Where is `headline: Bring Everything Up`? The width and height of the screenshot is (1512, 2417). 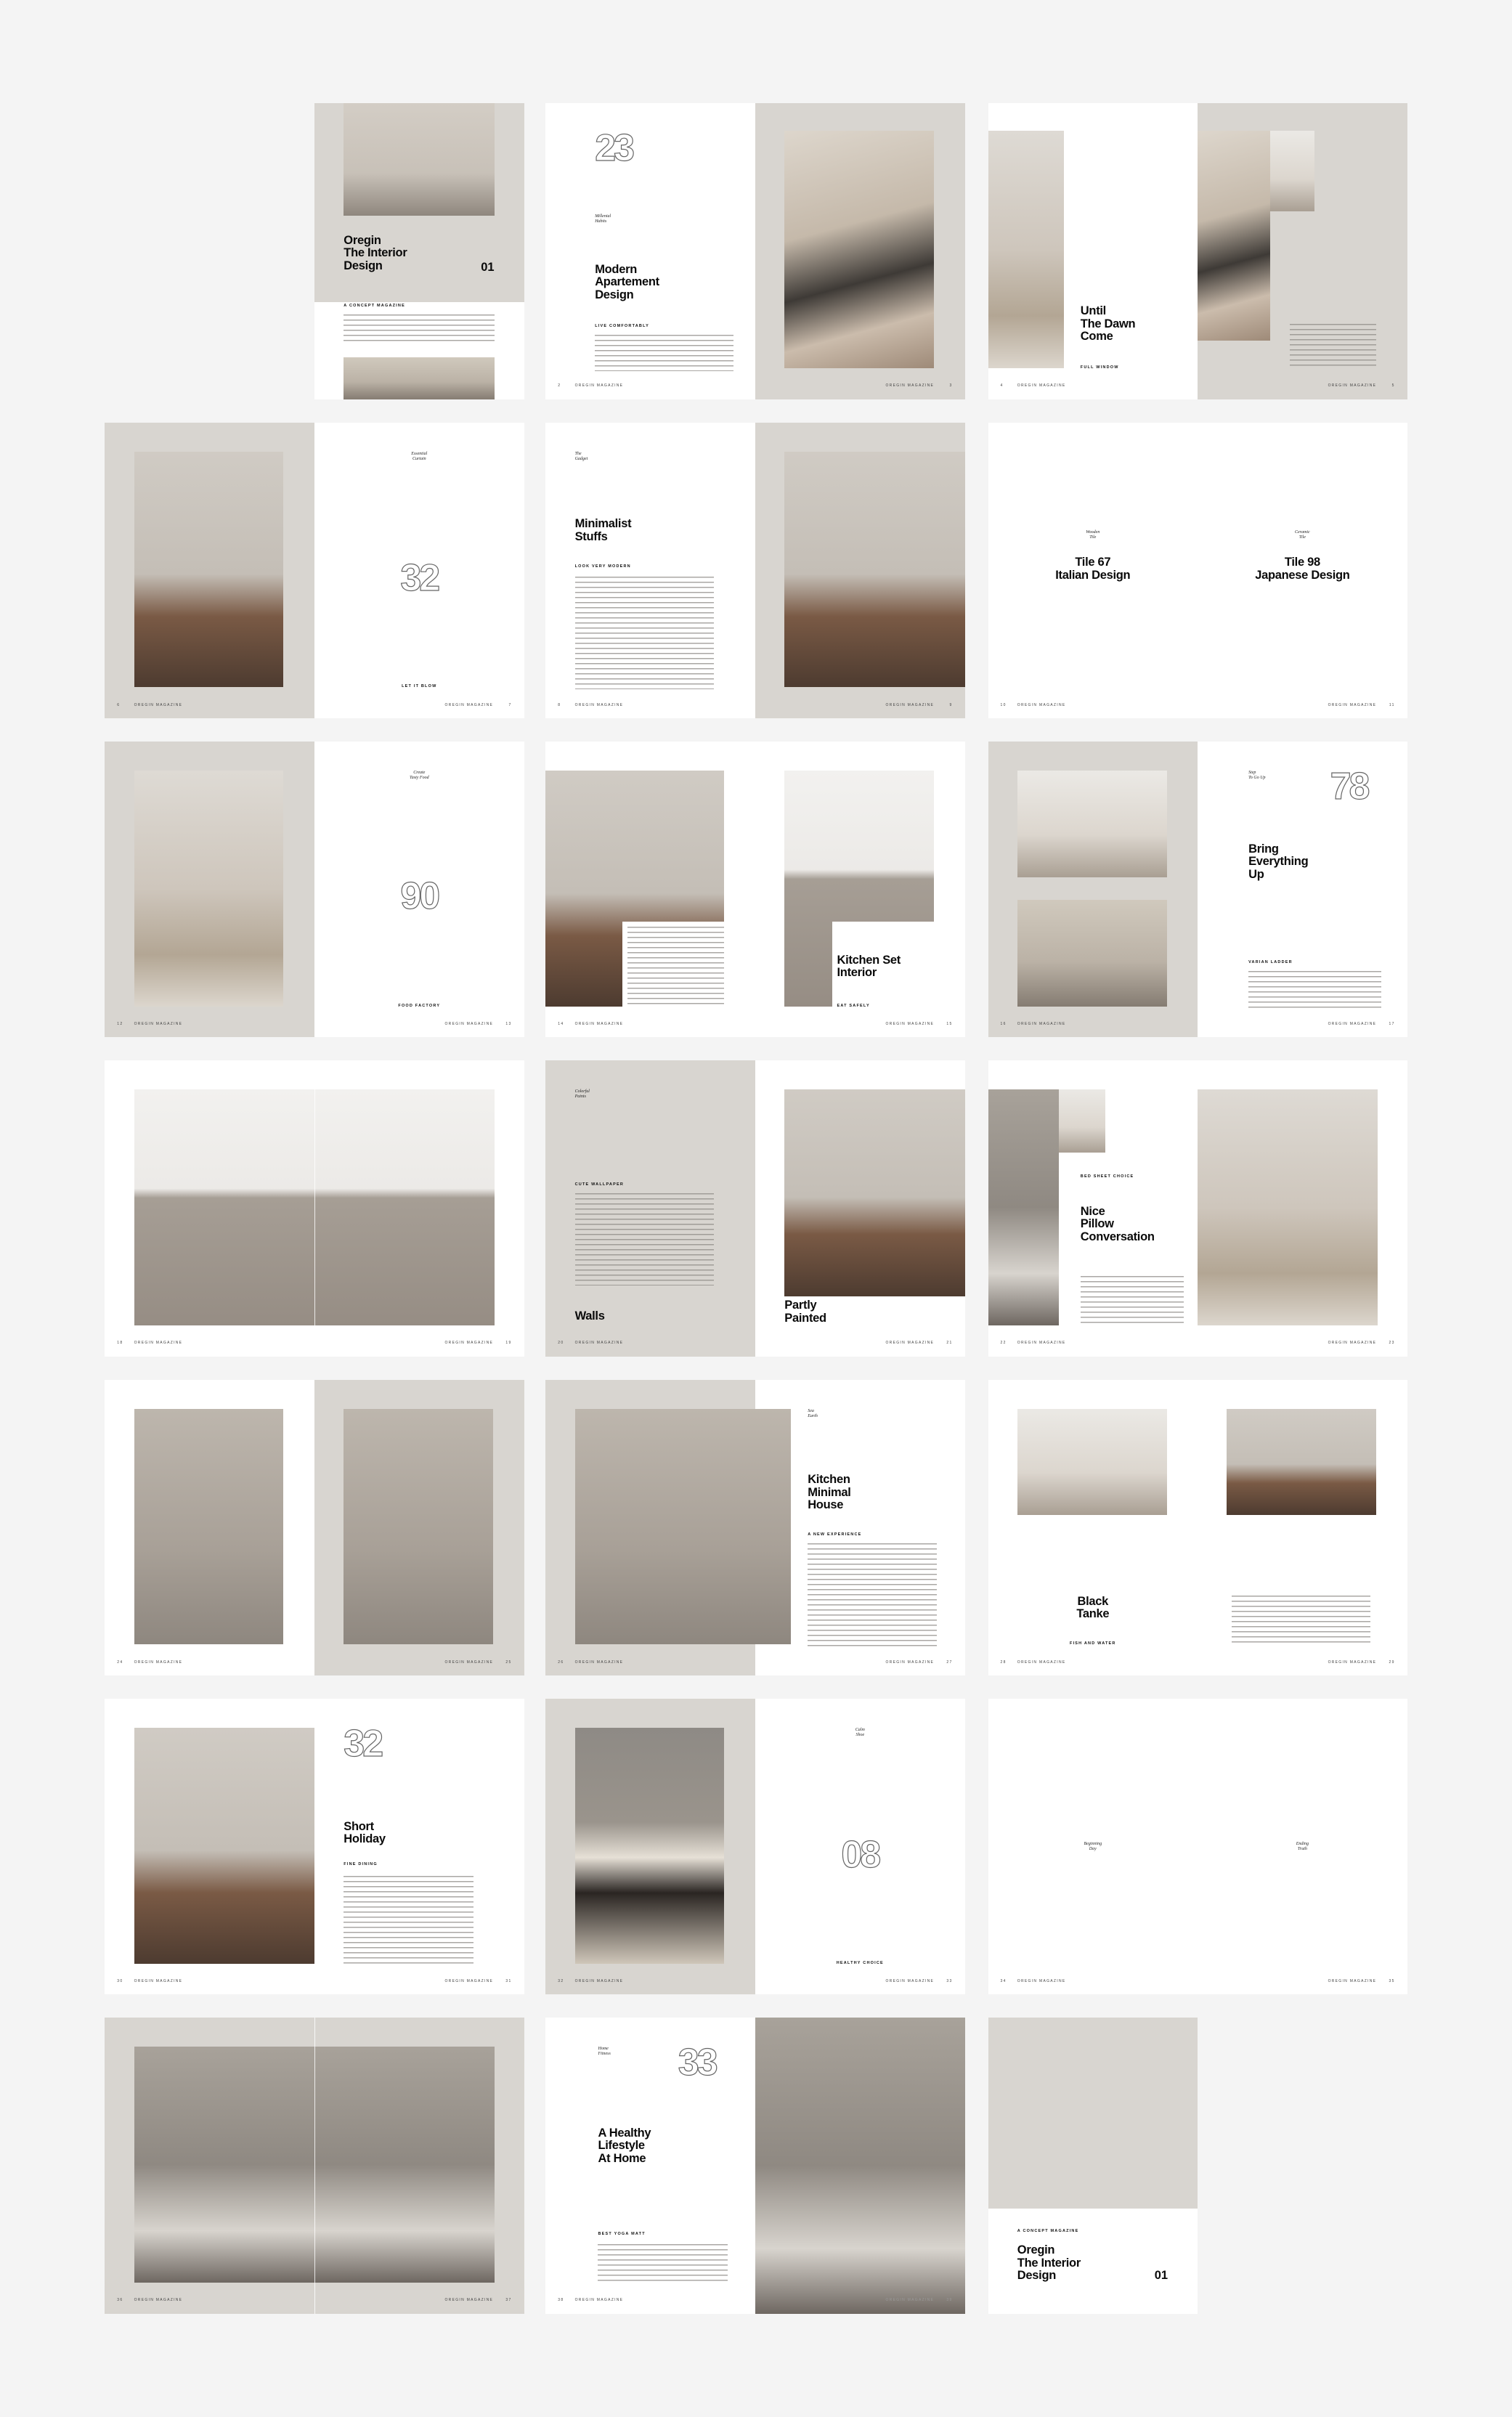
headline: Bring Everything Up is located at coordinates (1278, 861).